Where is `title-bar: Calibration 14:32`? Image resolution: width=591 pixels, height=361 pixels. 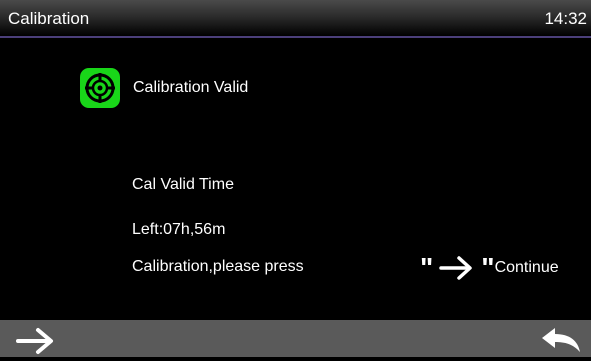 title-bar: Calibration 14:32 is located at coordinates (295, 19).